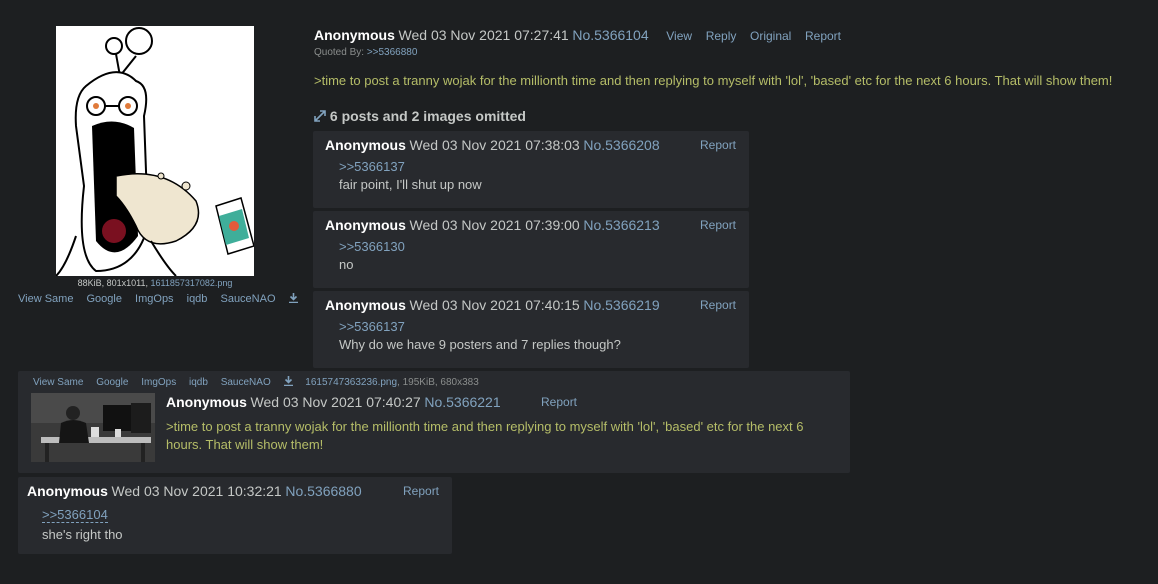 Image resolution: width=1158 pixels, height=584 pixels. Describe the element at coordinates (372, 246) in the screenshot. I see `quote-link: >>5366130` at that location.